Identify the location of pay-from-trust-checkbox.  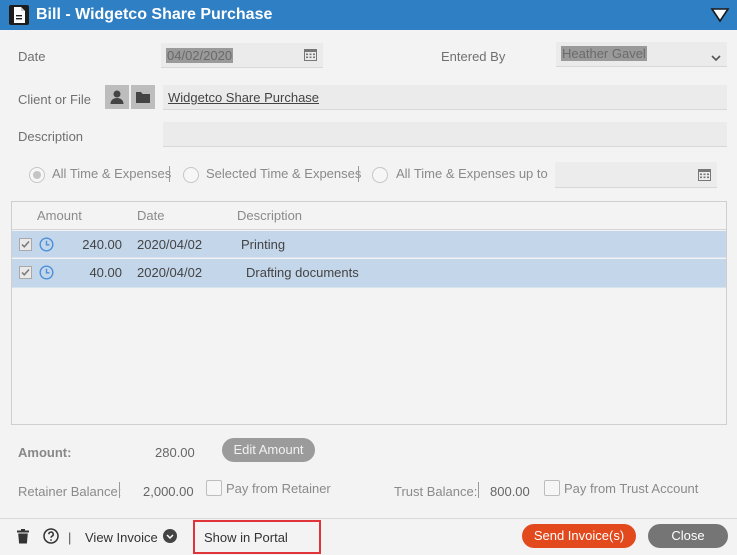
(552, 488).